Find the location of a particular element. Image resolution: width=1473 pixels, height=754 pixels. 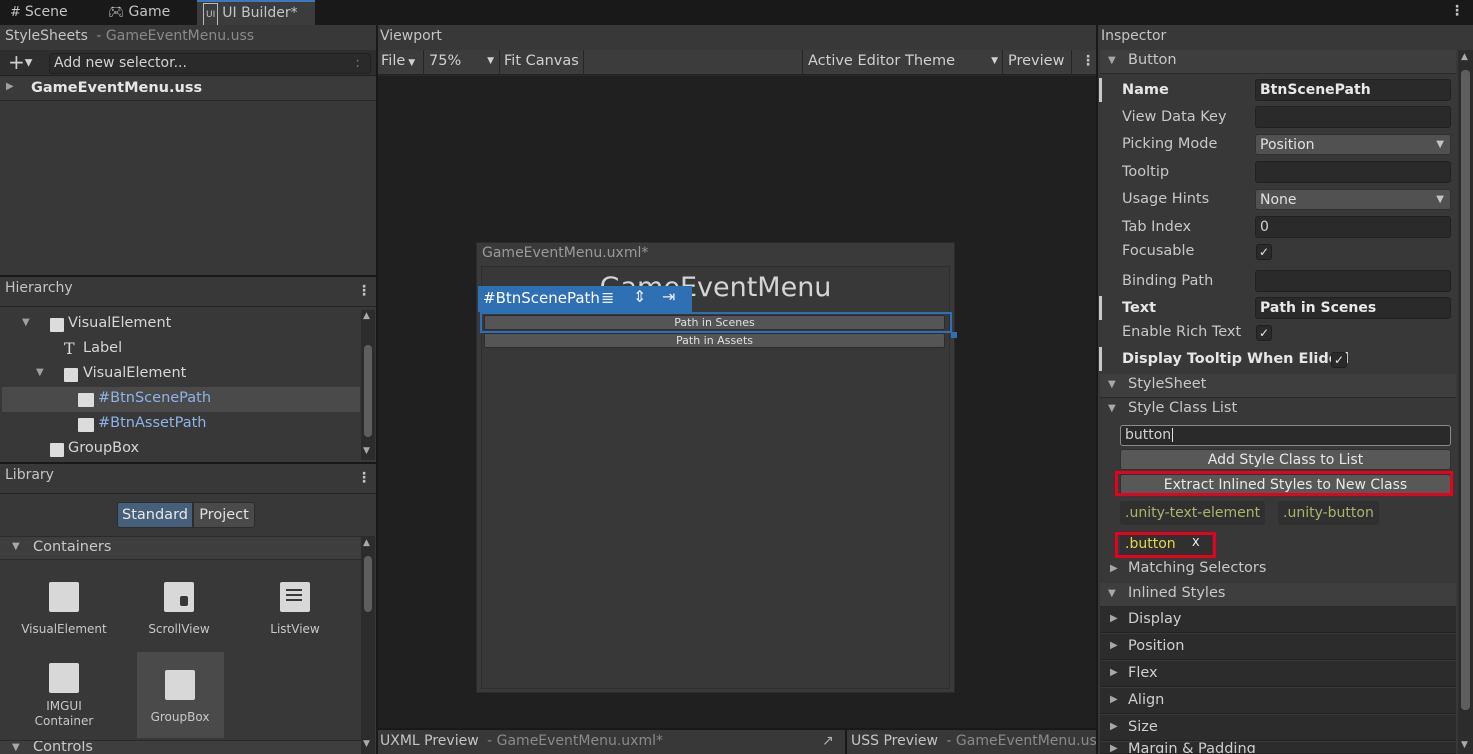

fit-canvas-button: Fit Canvas is located at coordinates (541, 61).